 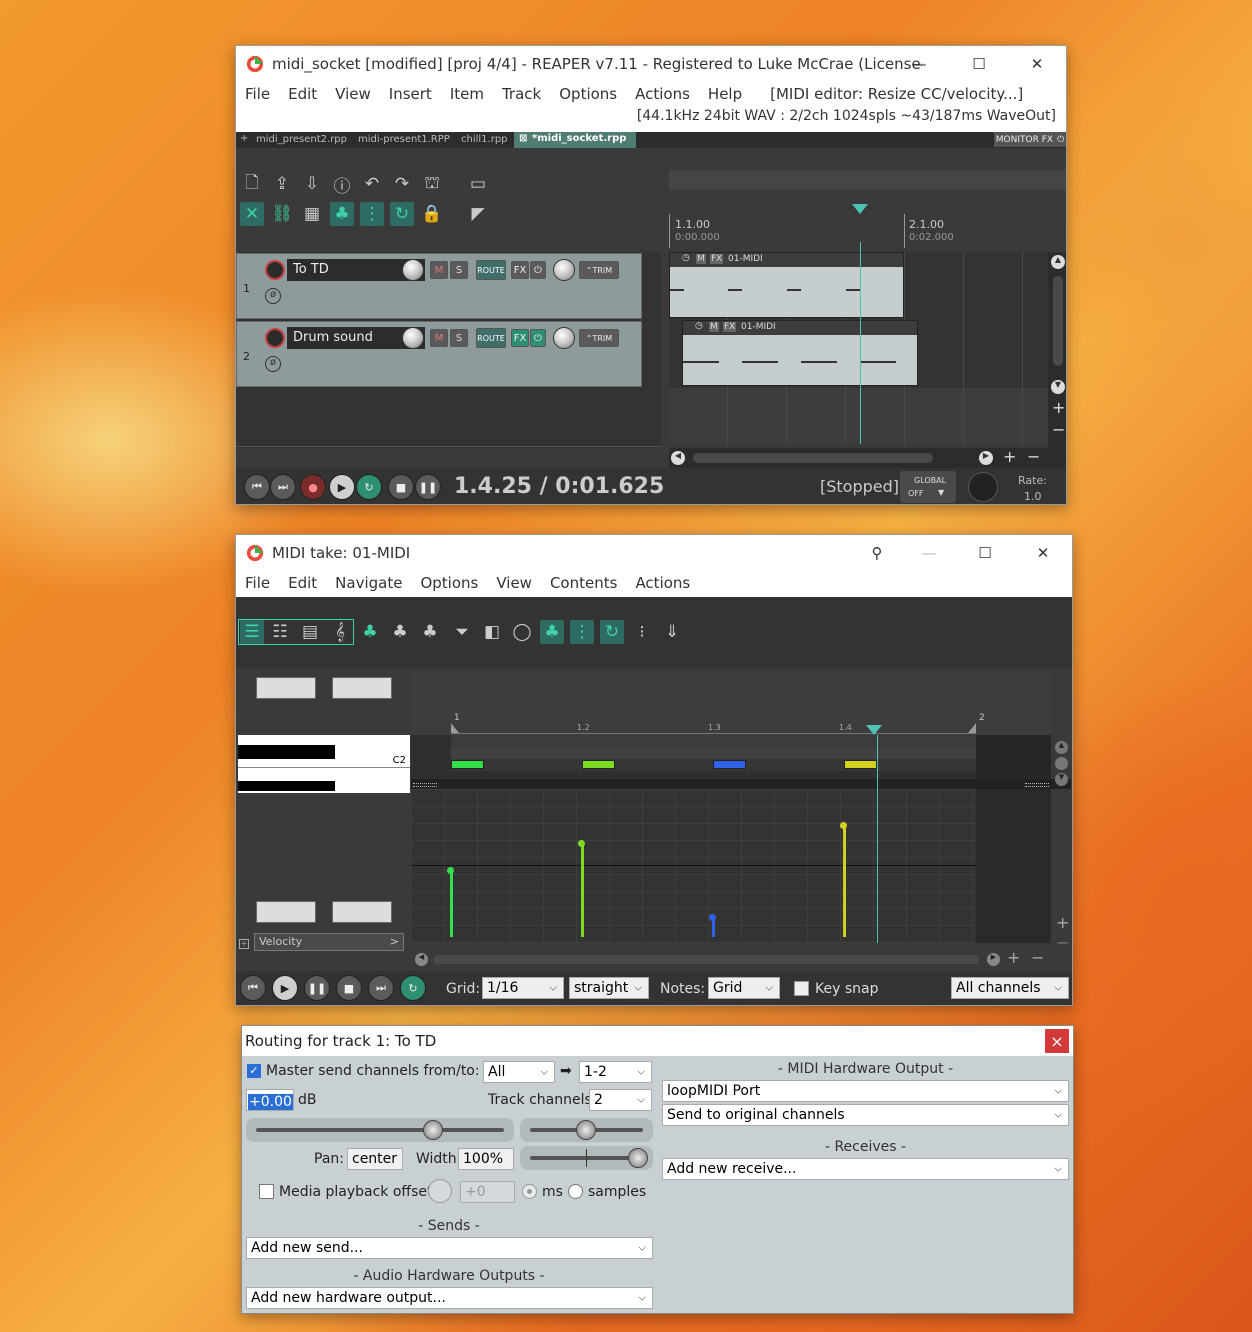 I want to click on item-fx-1: FX, so click(x=717, y=259).